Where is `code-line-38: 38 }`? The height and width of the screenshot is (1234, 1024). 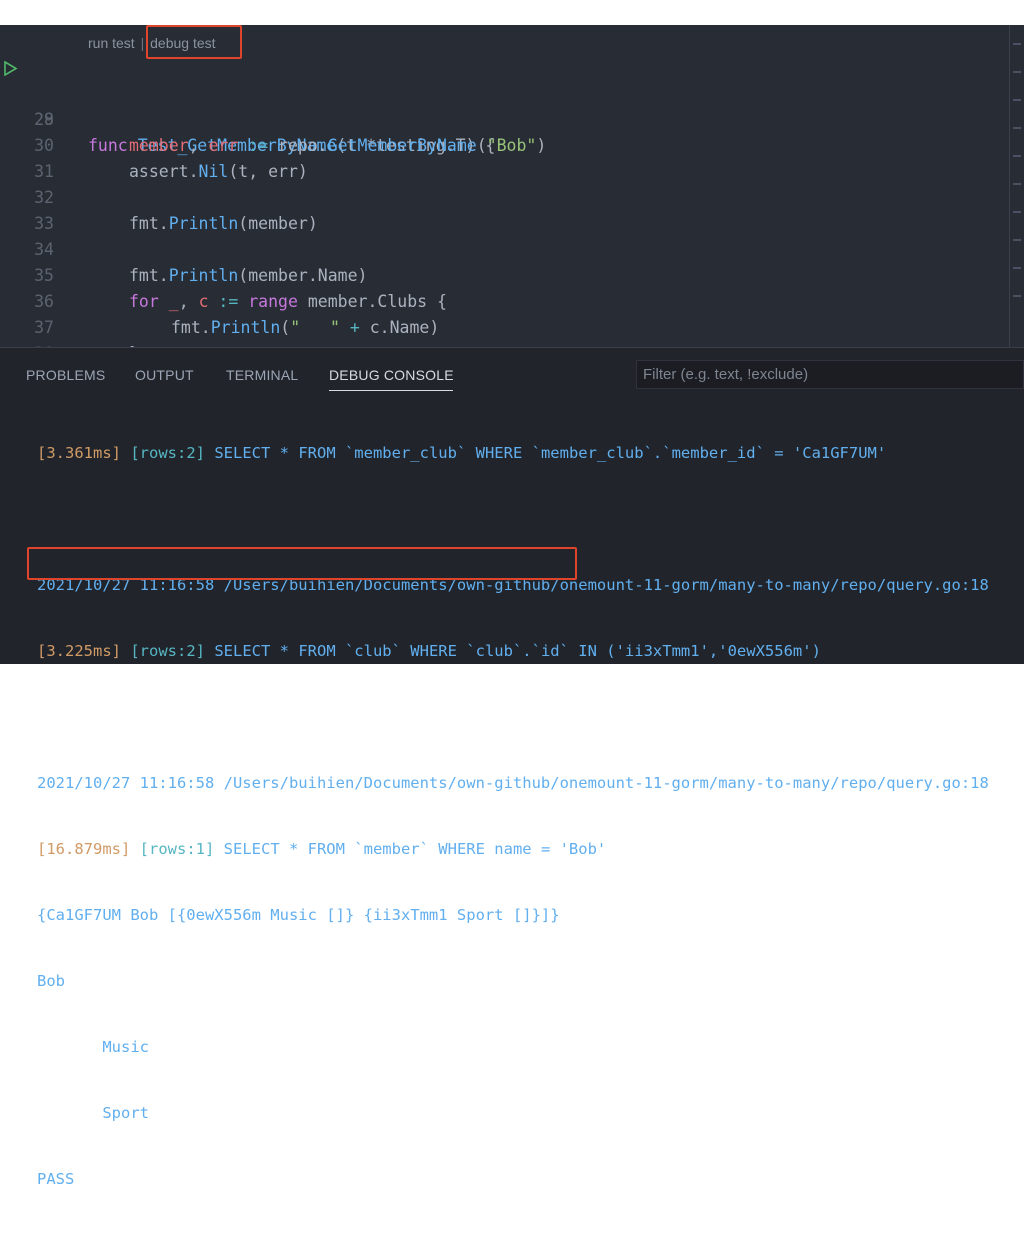
code-line-38: 38 } is located at coordinates (27, 331).